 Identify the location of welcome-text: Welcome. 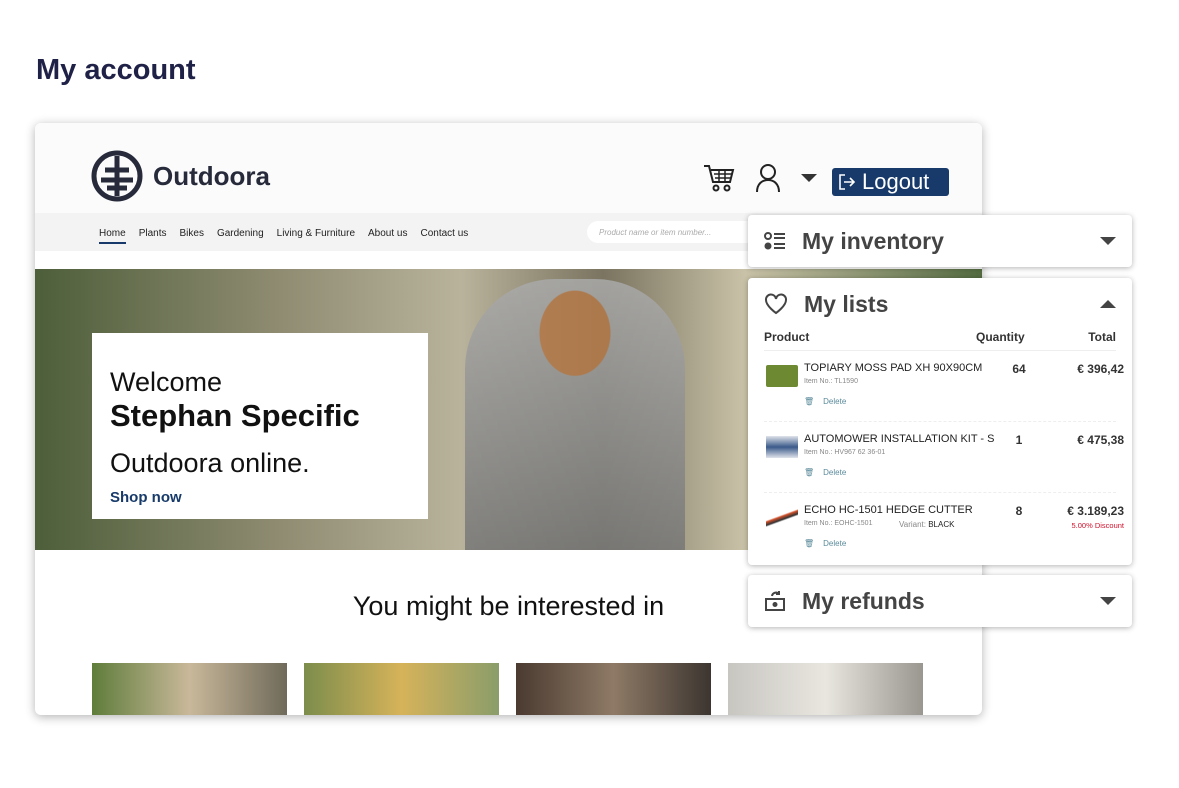
(166, 382).